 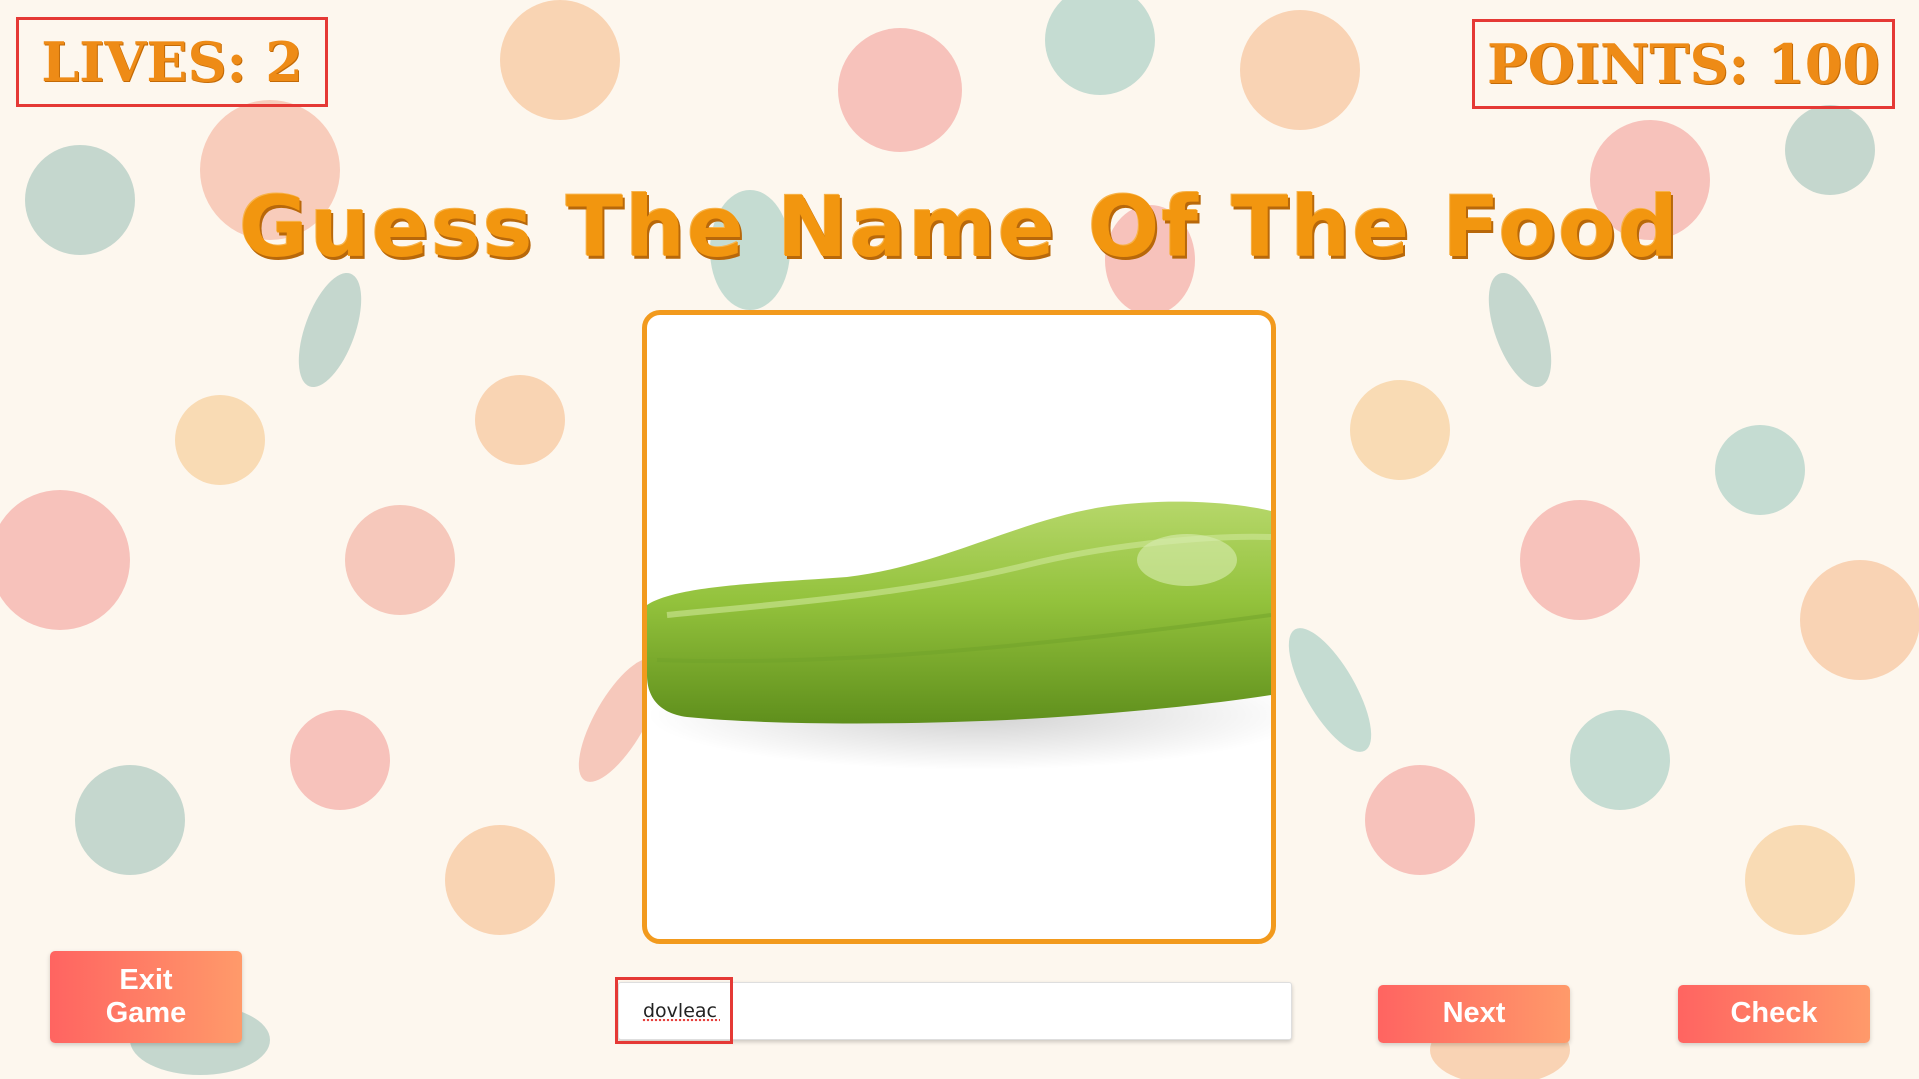 What do you see at coordinates (1474, 1014) in the screenshot?
I see `next-button: Next` at bounding box center [1474, 1014].